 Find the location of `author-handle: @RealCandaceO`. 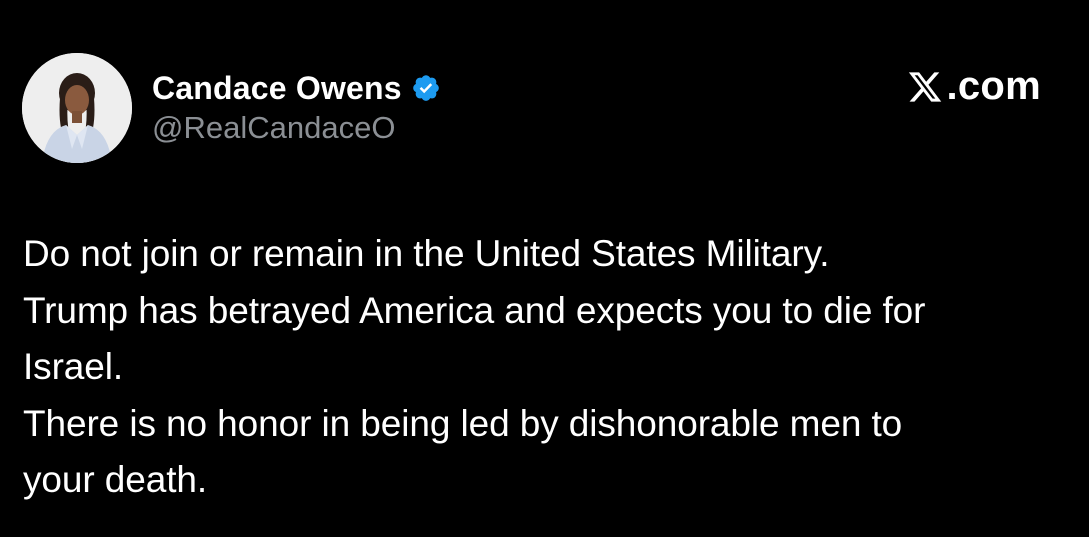

author-handle: @RealCandaceO is located at coordinates (273, 128).